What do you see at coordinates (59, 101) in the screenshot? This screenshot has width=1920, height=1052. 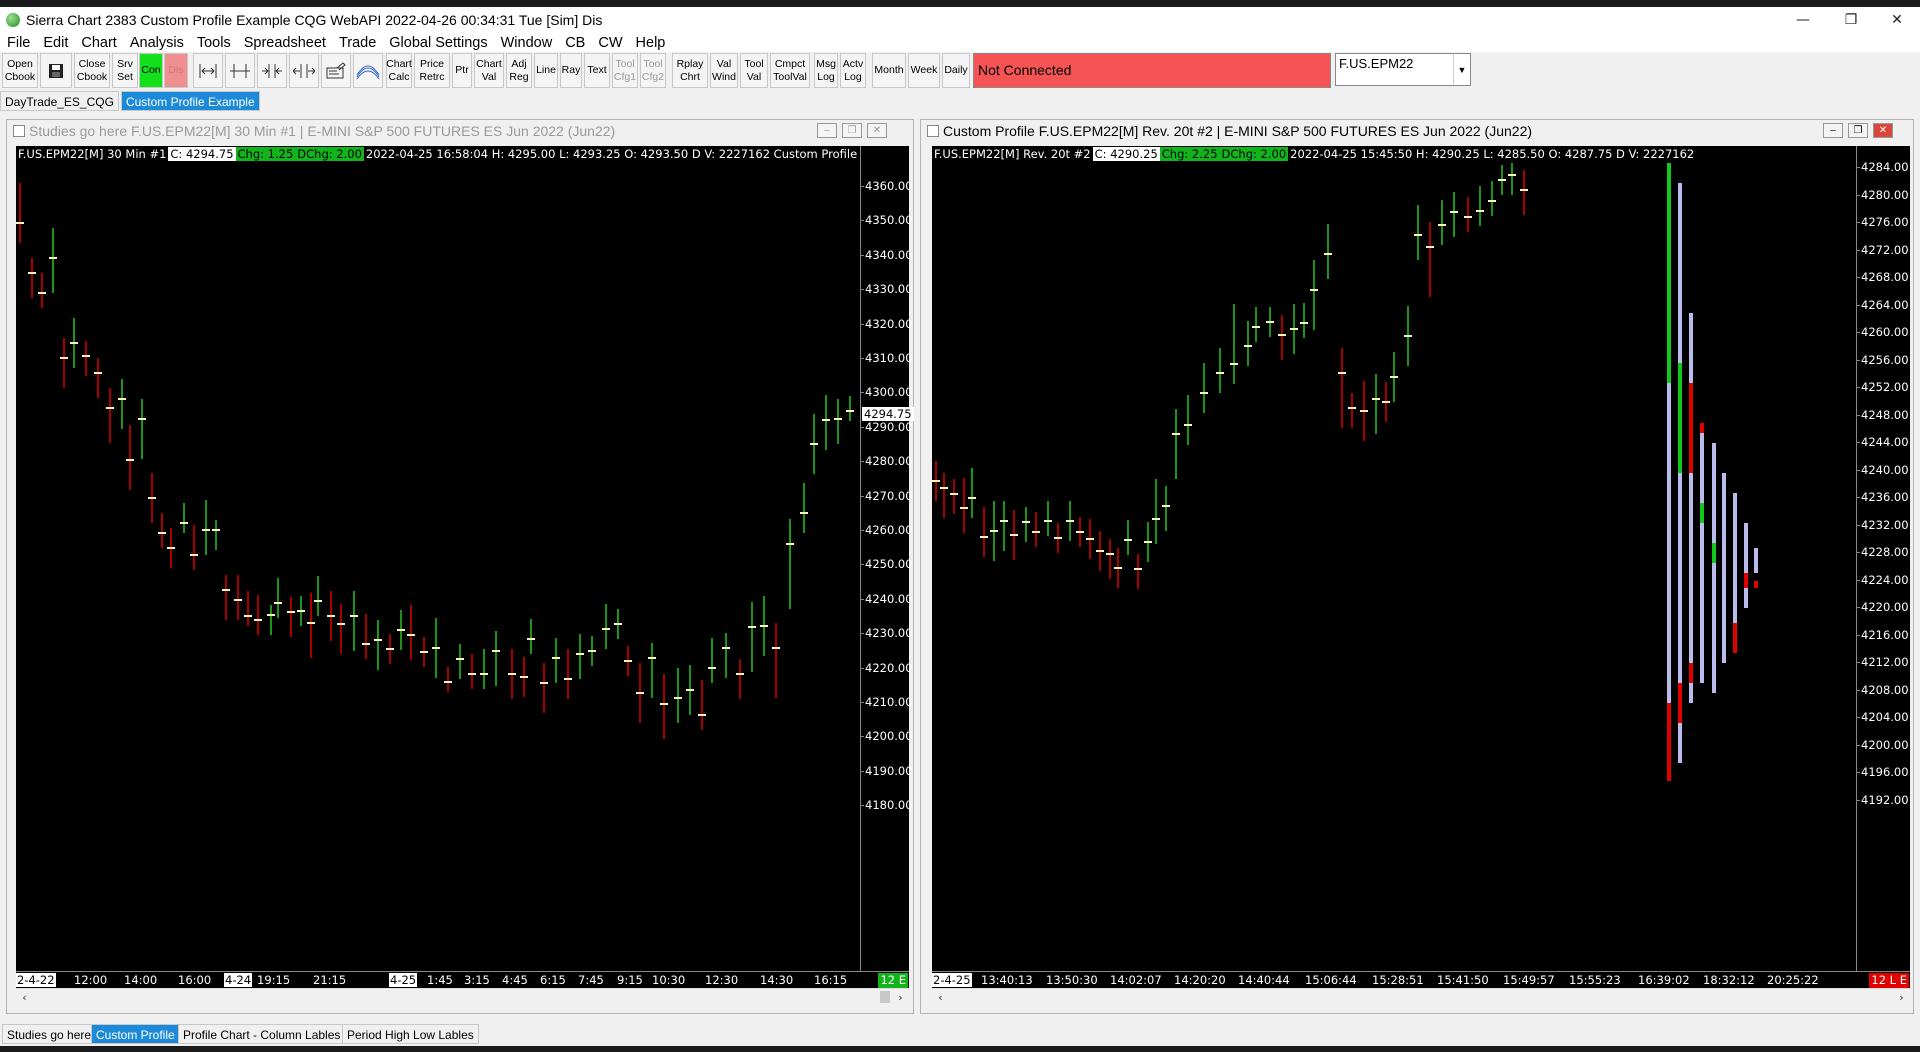 I see `tab-daytrade-es-cqg: DayTrade_ES_CQG` at bounding box center [59, 101].